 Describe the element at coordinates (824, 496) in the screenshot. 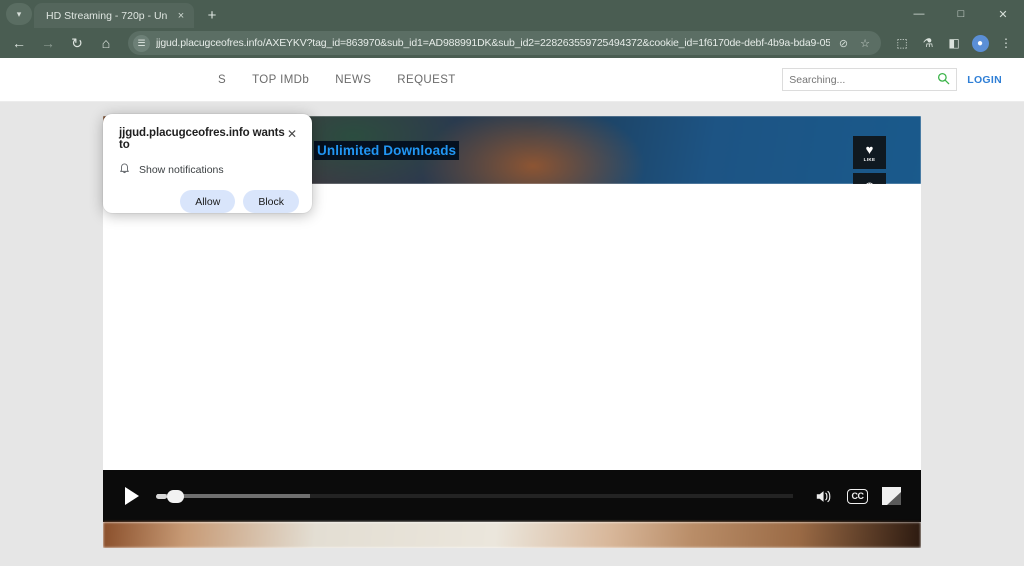

I see `volume-icon` at that location.